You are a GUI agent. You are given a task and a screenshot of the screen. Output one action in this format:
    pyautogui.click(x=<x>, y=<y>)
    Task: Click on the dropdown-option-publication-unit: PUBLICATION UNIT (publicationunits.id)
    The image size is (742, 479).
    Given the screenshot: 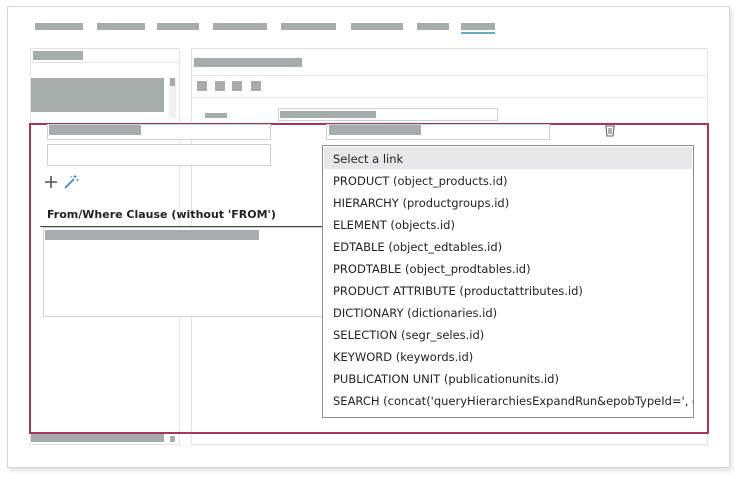 What is the action you would take?
    pyautogui.click(x=446, y=379)
    